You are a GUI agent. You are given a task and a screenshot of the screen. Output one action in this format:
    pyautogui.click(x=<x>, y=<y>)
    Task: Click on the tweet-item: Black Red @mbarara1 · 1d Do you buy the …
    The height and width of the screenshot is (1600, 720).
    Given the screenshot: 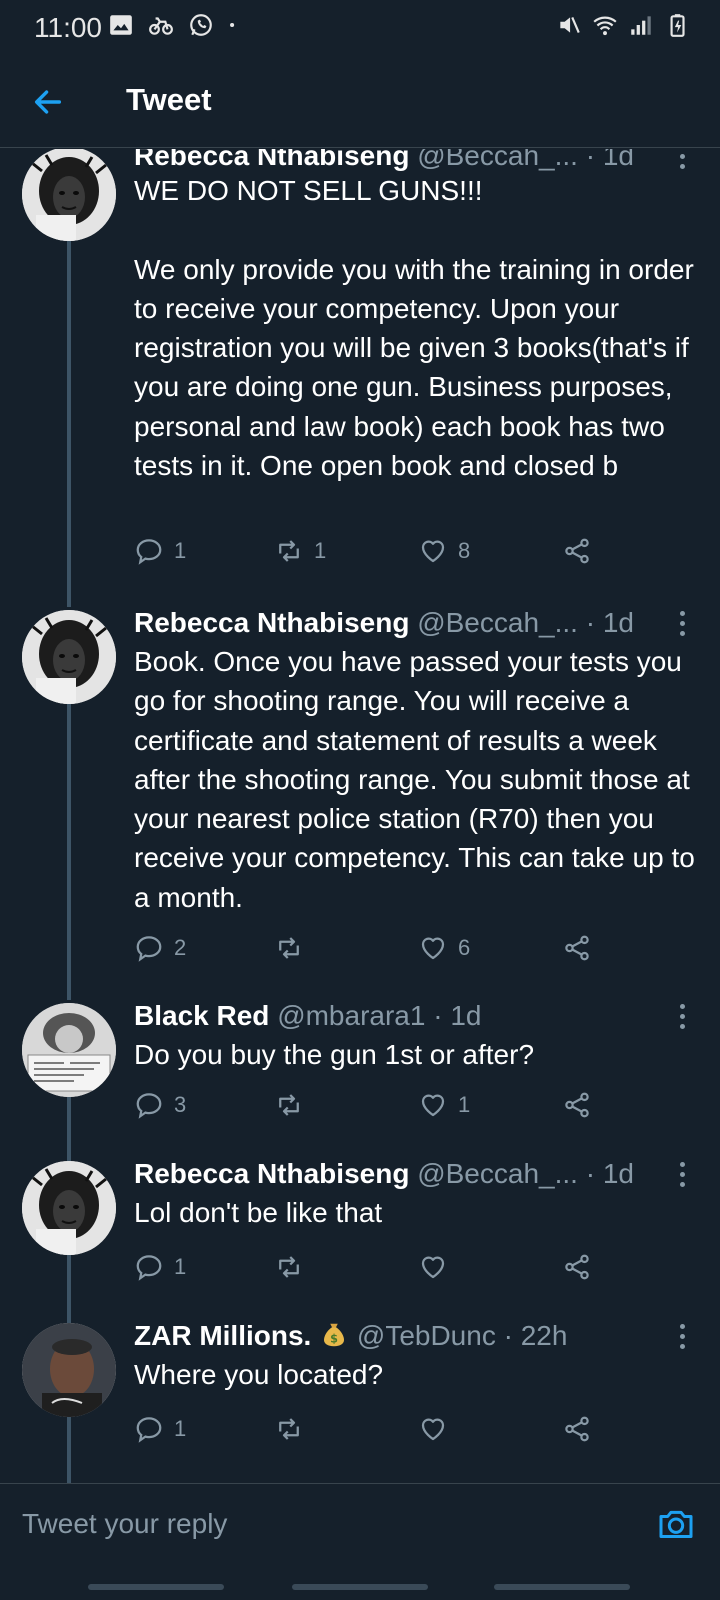 What is the action you would take?
    pyautogui.click(x=360, y=1077)
    